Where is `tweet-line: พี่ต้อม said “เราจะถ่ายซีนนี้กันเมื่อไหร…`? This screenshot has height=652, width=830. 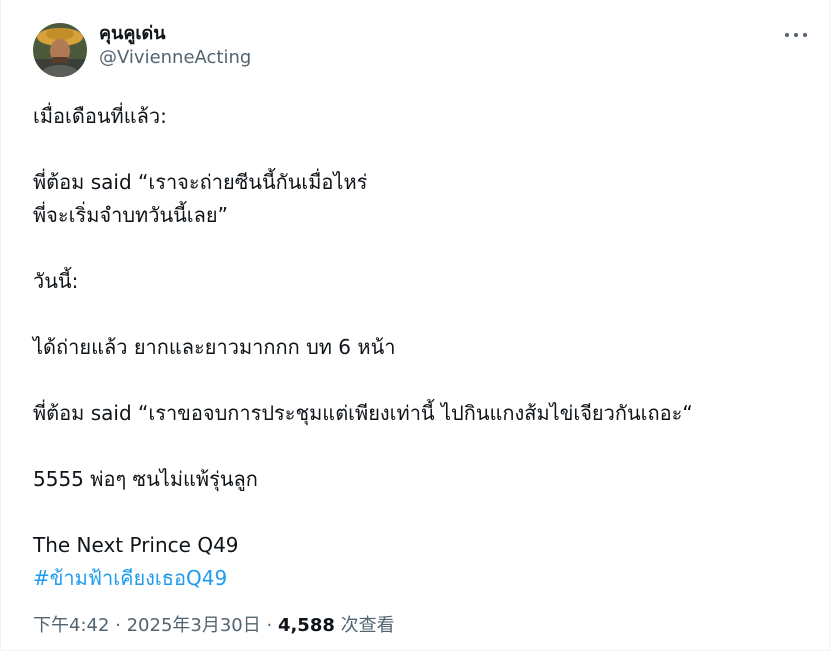
tweet-line: พี่ต้อม said “เราจะถ่ายซีนนี้กันเมื่อไหร… is located at coordinates (200, 182).